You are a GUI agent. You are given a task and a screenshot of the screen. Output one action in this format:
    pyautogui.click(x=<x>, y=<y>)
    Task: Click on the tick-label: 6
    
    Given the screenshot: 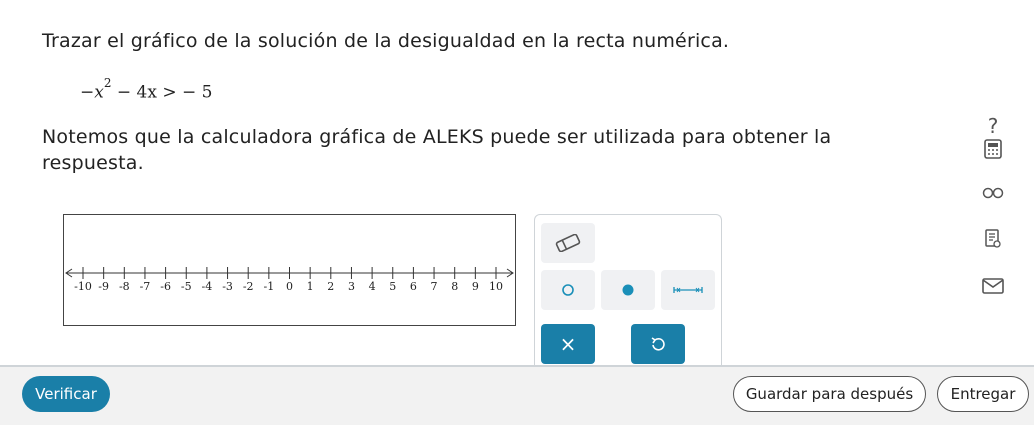 What is the action you would take?
    pyautogui.click(x=413, y=286)
    